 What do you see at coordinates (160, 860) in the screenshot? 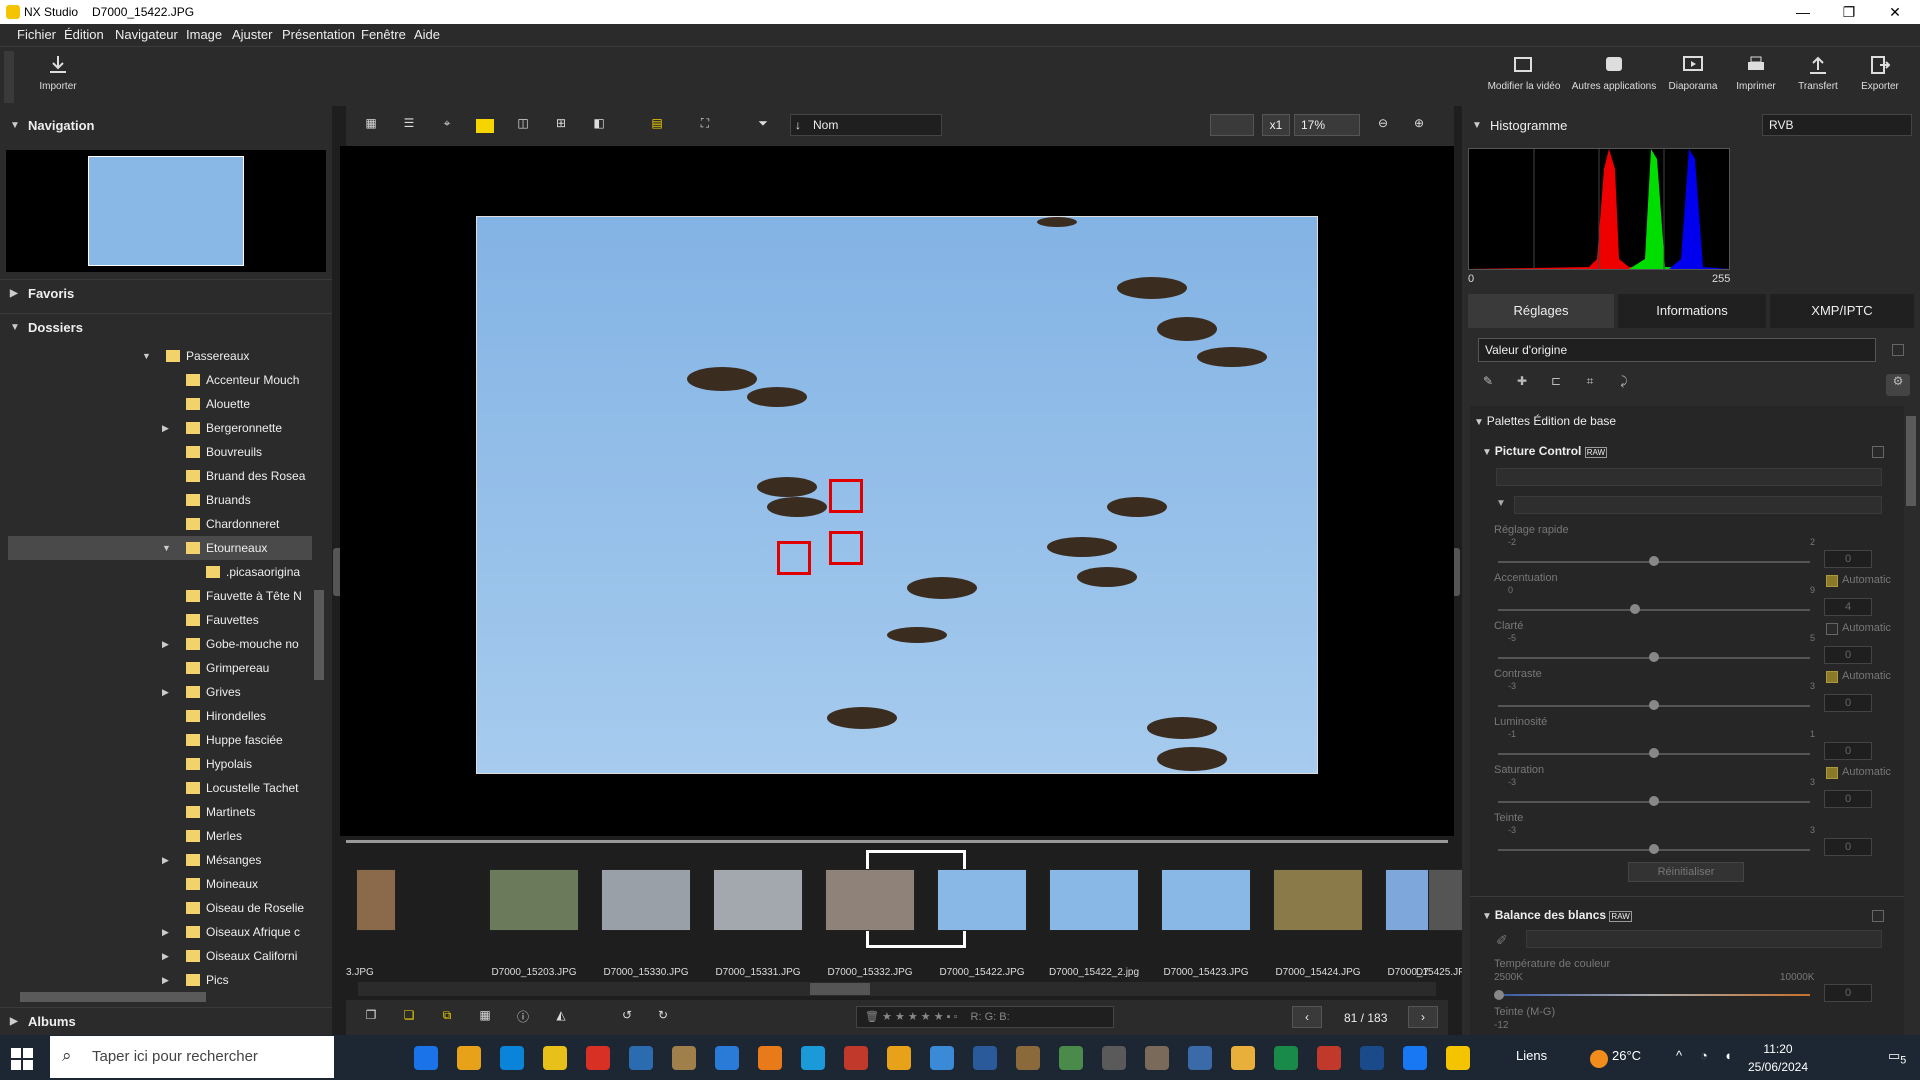
I see `folder-item: ▶ Mésanges` at bounding box center [160, 860].